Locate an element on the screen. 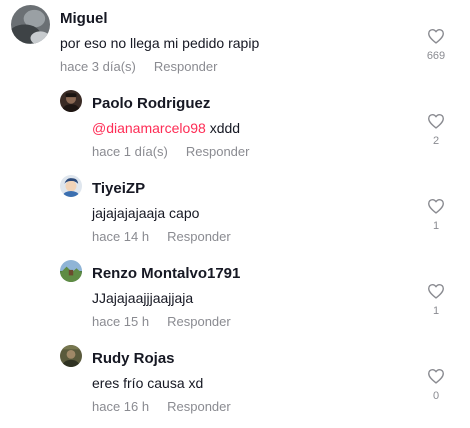 This screenshot has height=428, width=470. like-button: 0 is located at coordinates (436, 385).